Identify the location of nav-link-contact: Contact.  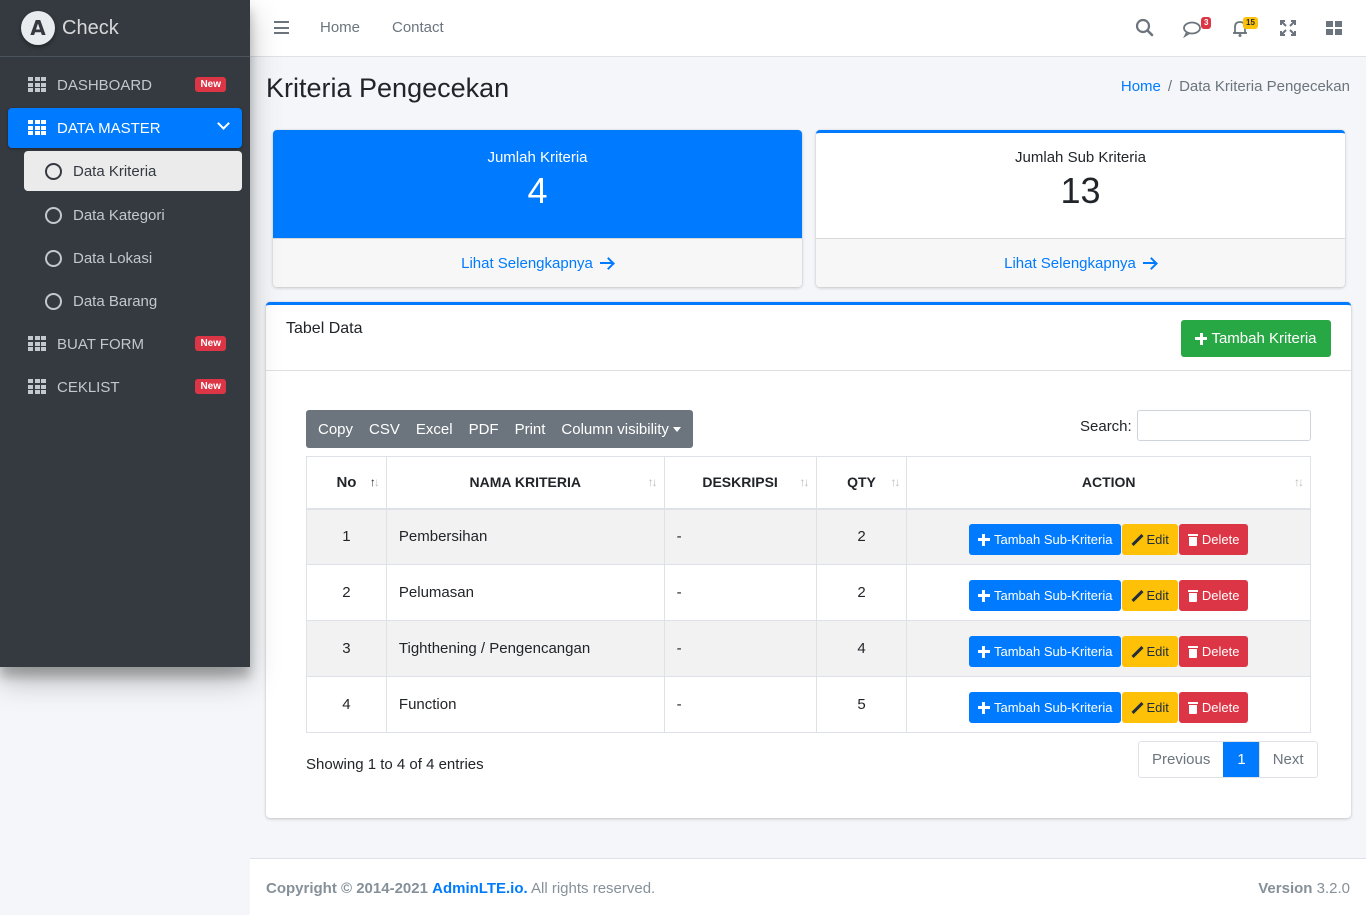
(418, 27).